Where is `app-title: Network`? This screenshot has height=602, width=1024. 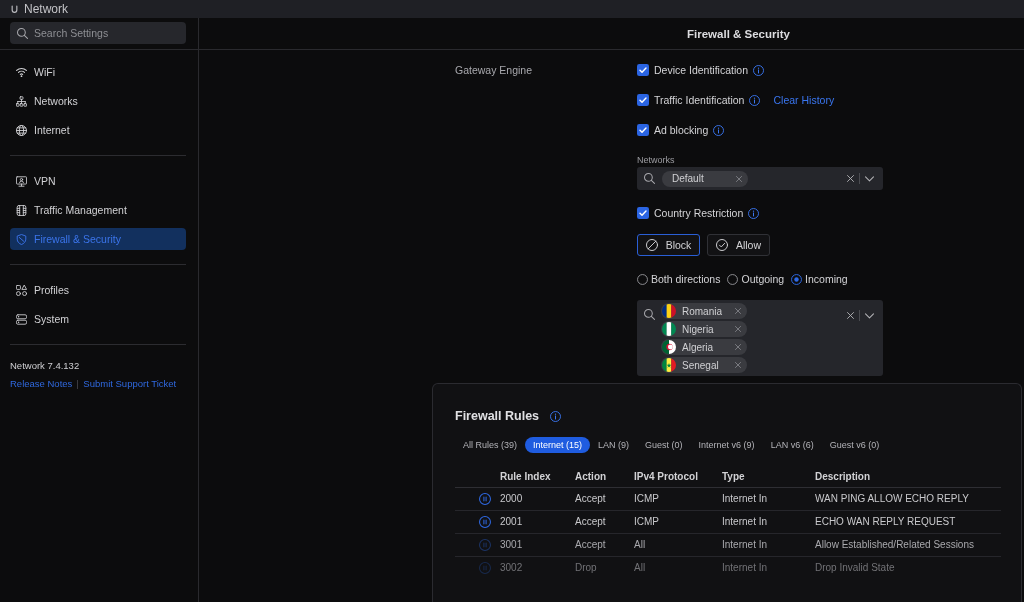
app-title: Network is located at coordinates (46, 9).